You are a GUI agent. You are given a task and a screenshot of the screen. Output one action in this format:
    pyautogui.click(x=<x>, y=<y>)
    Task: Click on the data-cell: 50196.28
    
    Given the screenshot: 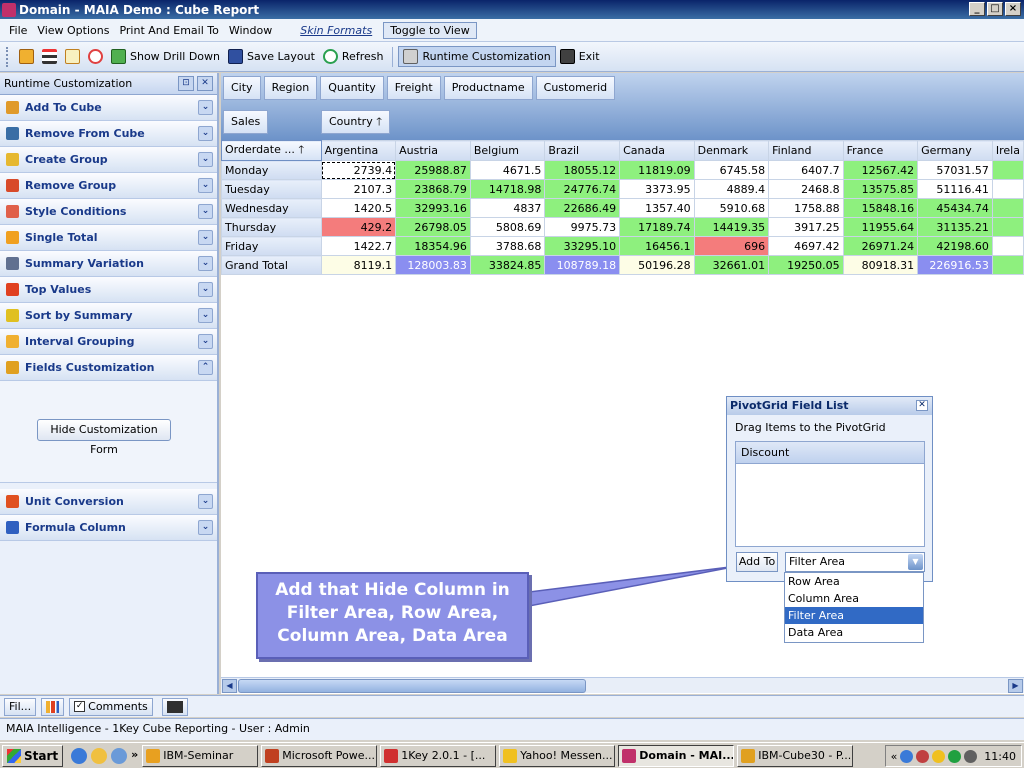 What is the action you would take?
    pyautogui.click(x=657, y=265)
    